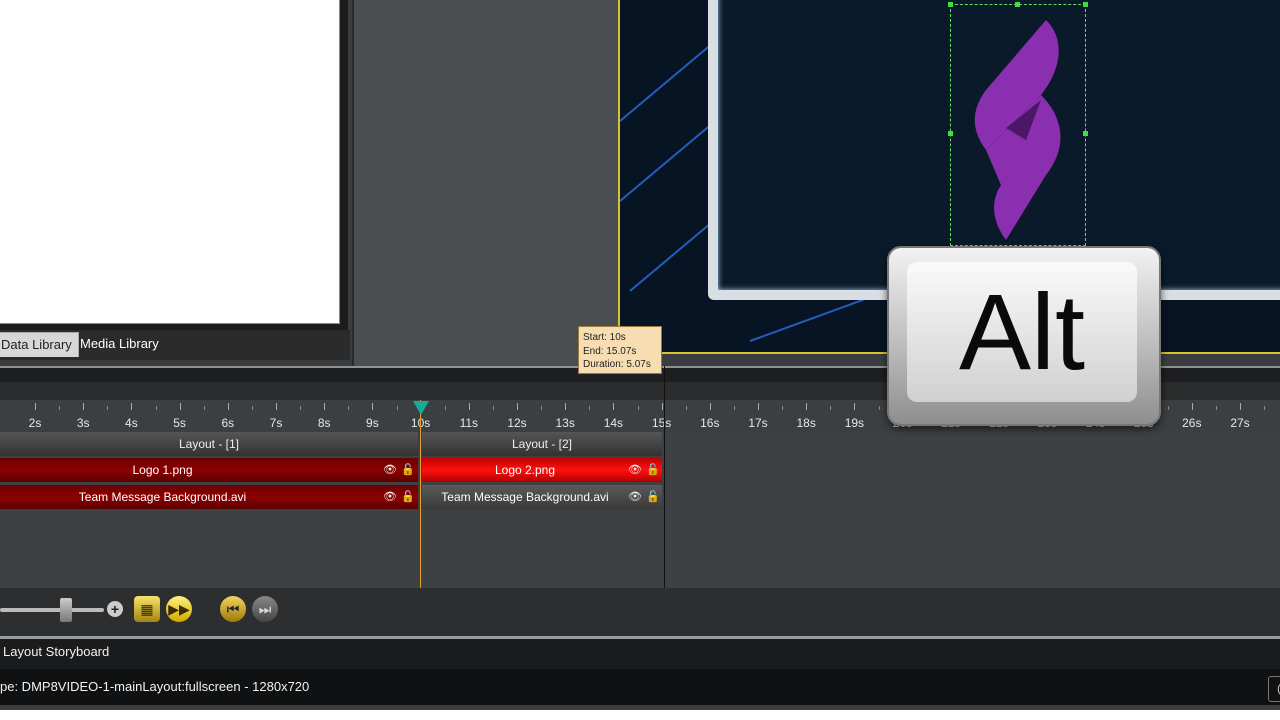 The image size is (1280, 720). What do you see at coordinates (265, 609) in the screenshot?
I see `skip-forward-icon: ⏭` at bounding box center [265, 609].